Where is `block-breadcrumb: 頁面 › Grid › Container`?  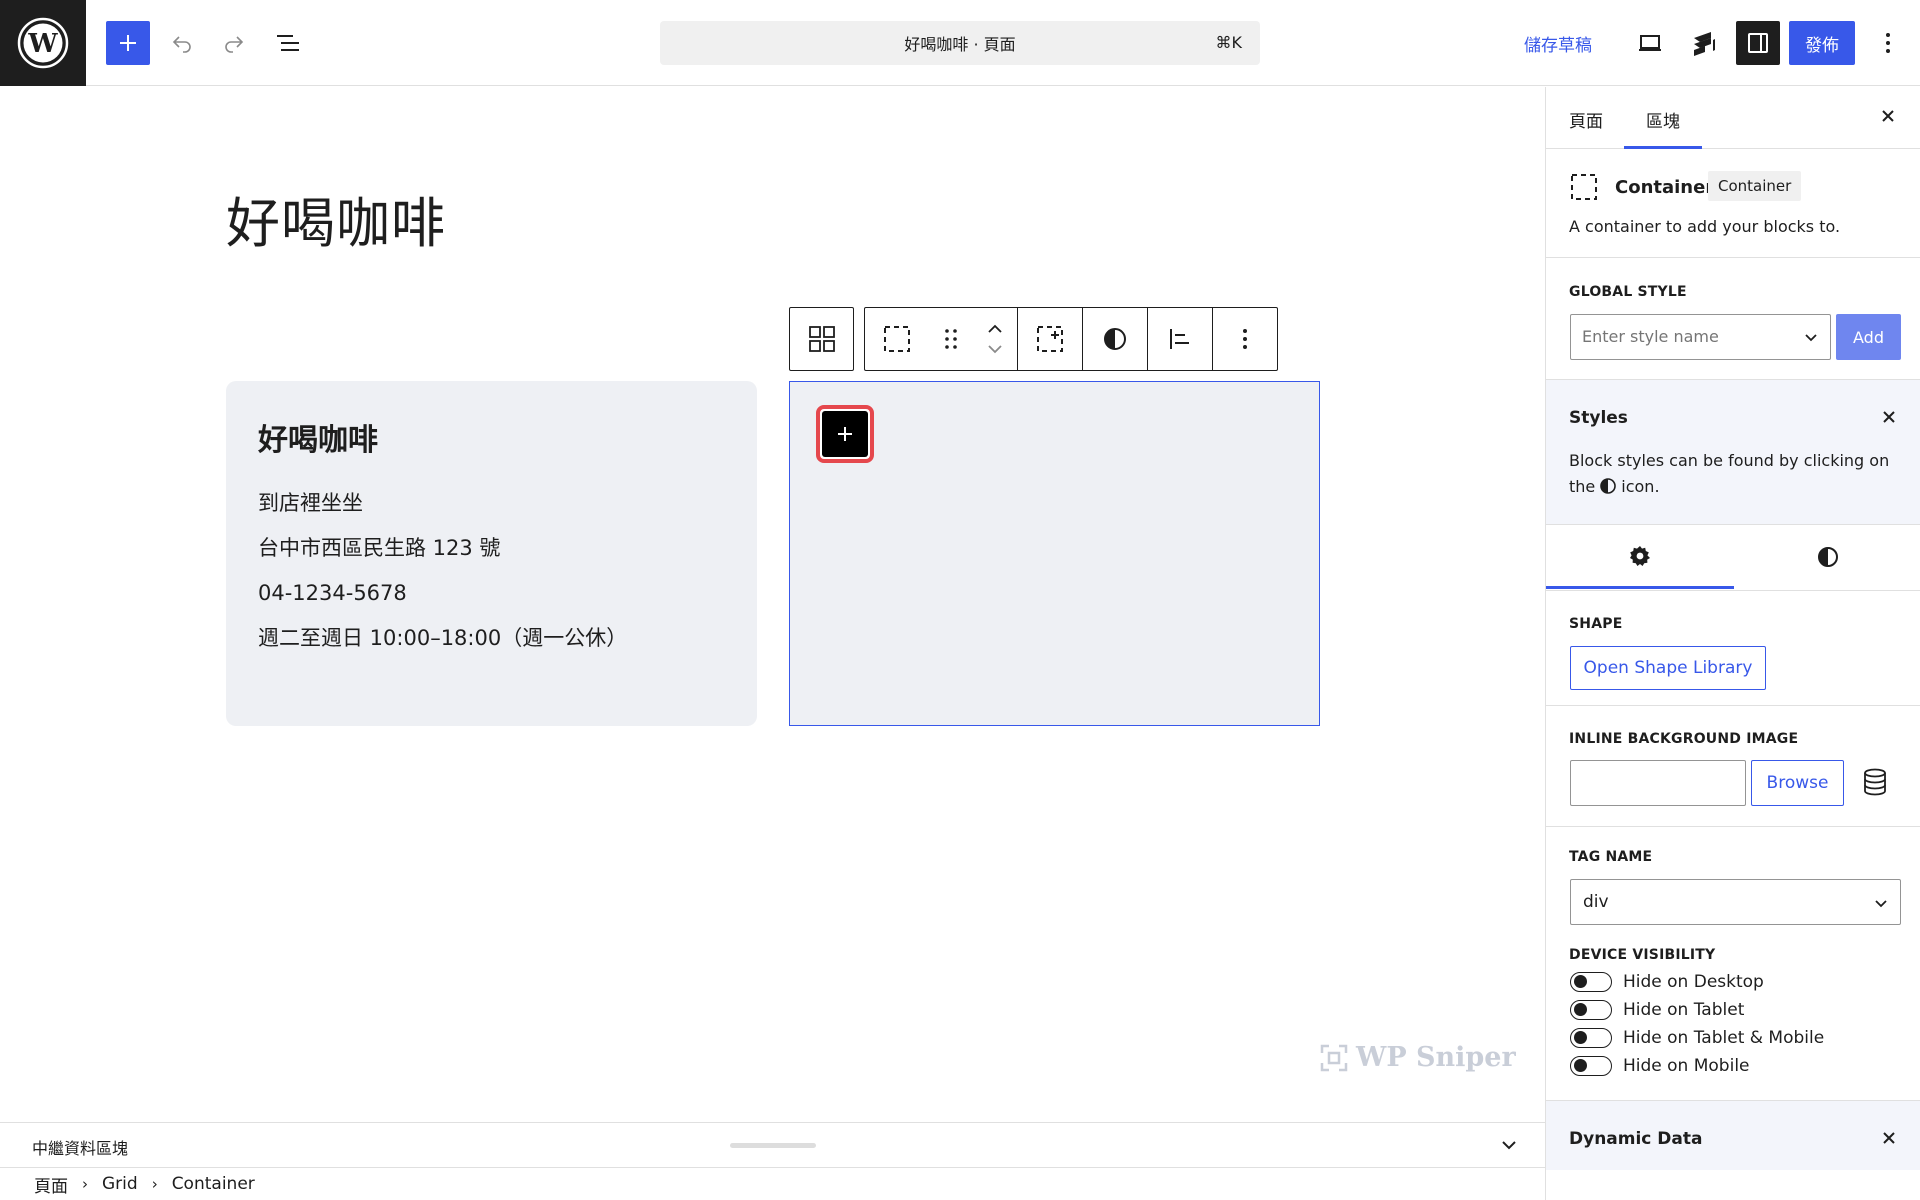 block-breadcrumb: 頁面 › Grid › Container is located at coordinates (772, 1183).